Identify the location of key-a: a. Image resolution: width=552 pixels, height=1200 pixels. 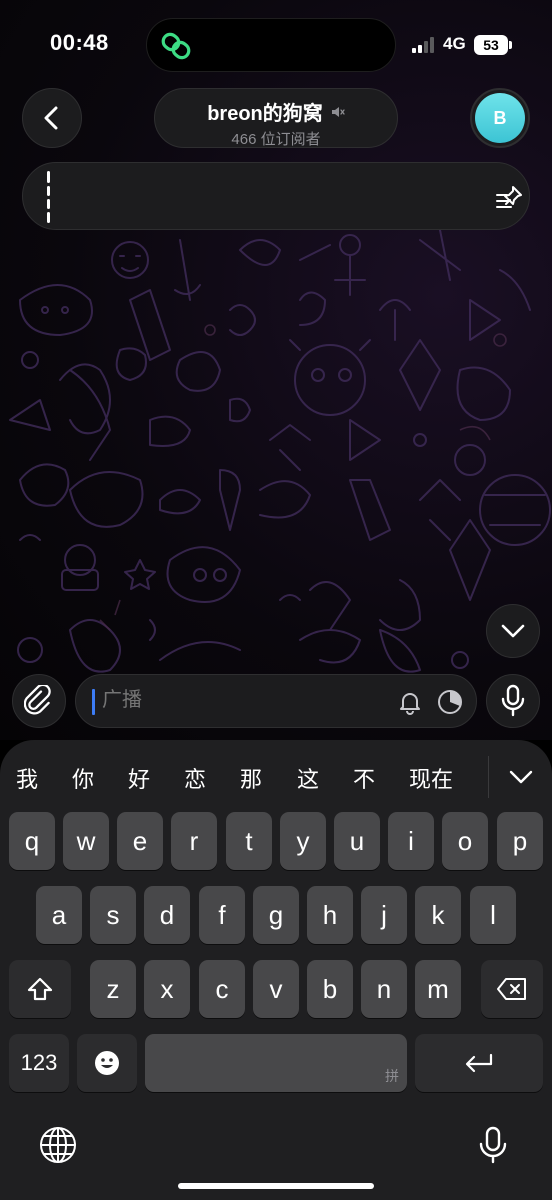
(59, 915).